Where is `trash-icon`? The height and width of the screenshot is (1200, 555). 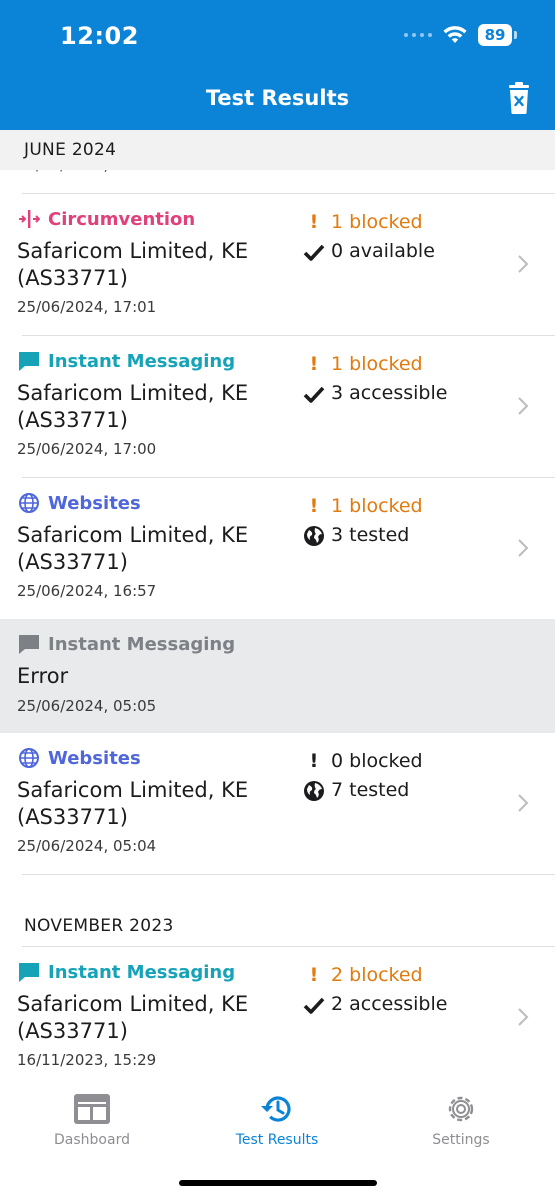 trash-icon is located at coordinates (519, 98).